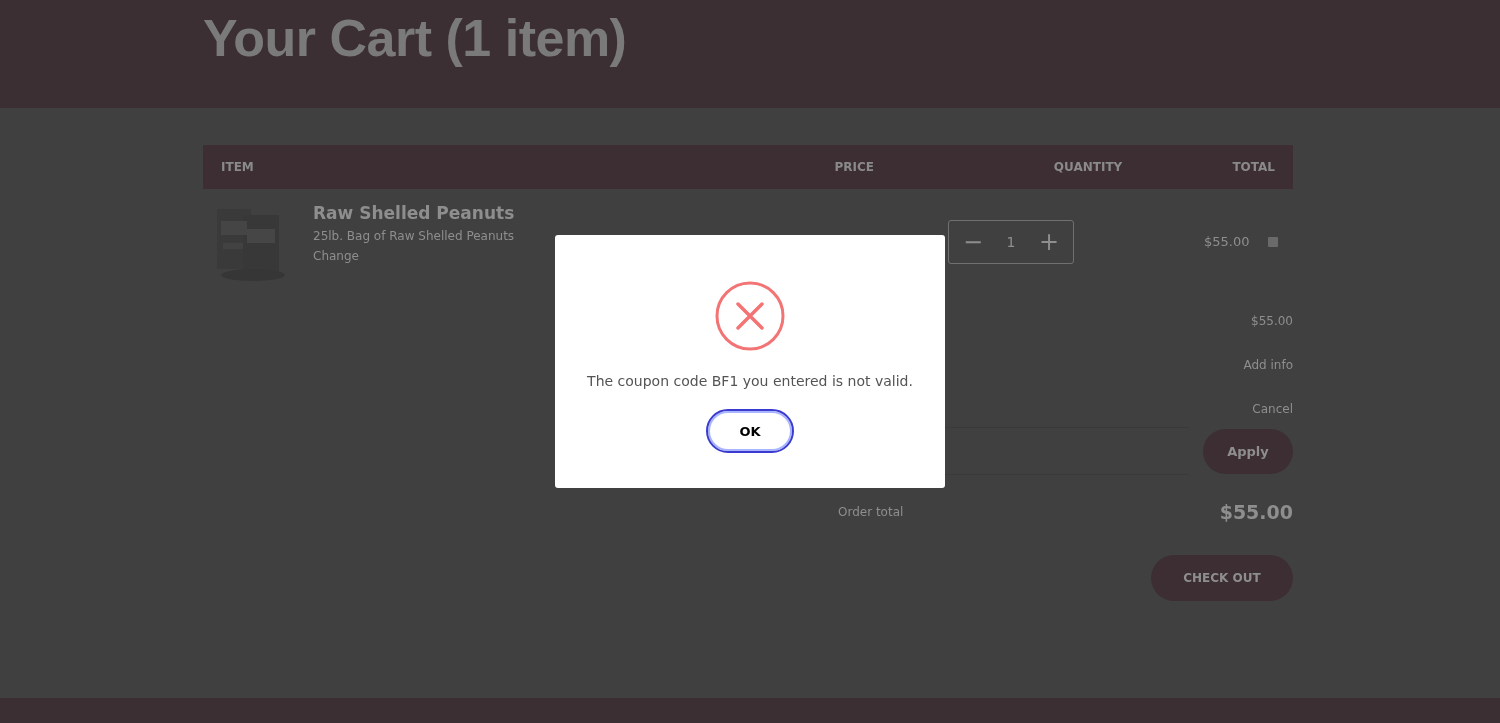  What do you see at coordinates (414, 236) in the screenshot?
I see `product-variant: 25lb. Bag of Raw Shelled Peanuts` at bounding box center [414, 236].